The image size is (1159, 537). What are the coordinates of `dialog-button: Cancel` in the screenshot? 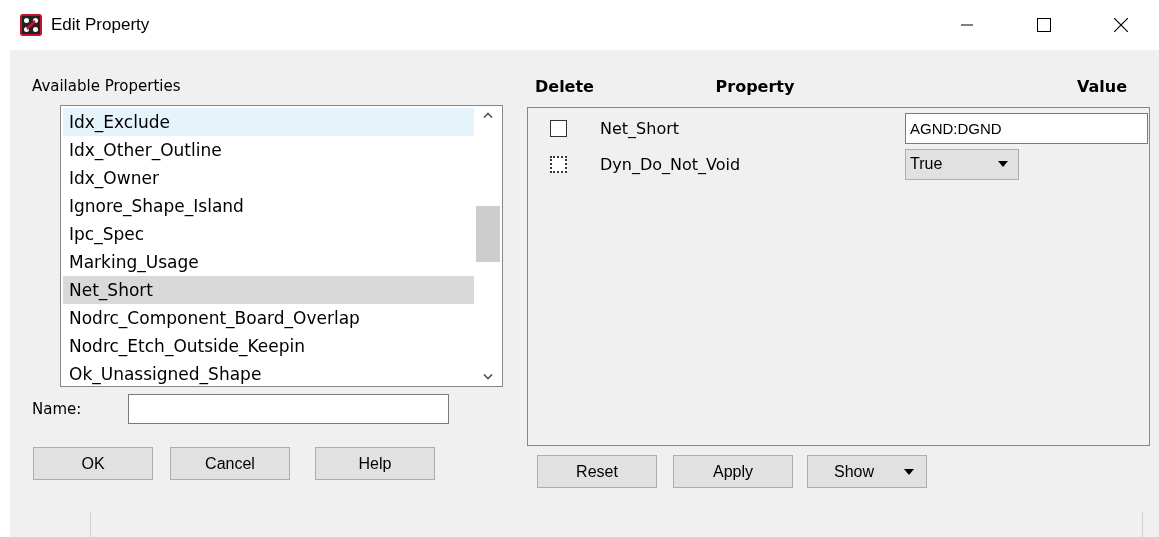 It's located at (230, 463).